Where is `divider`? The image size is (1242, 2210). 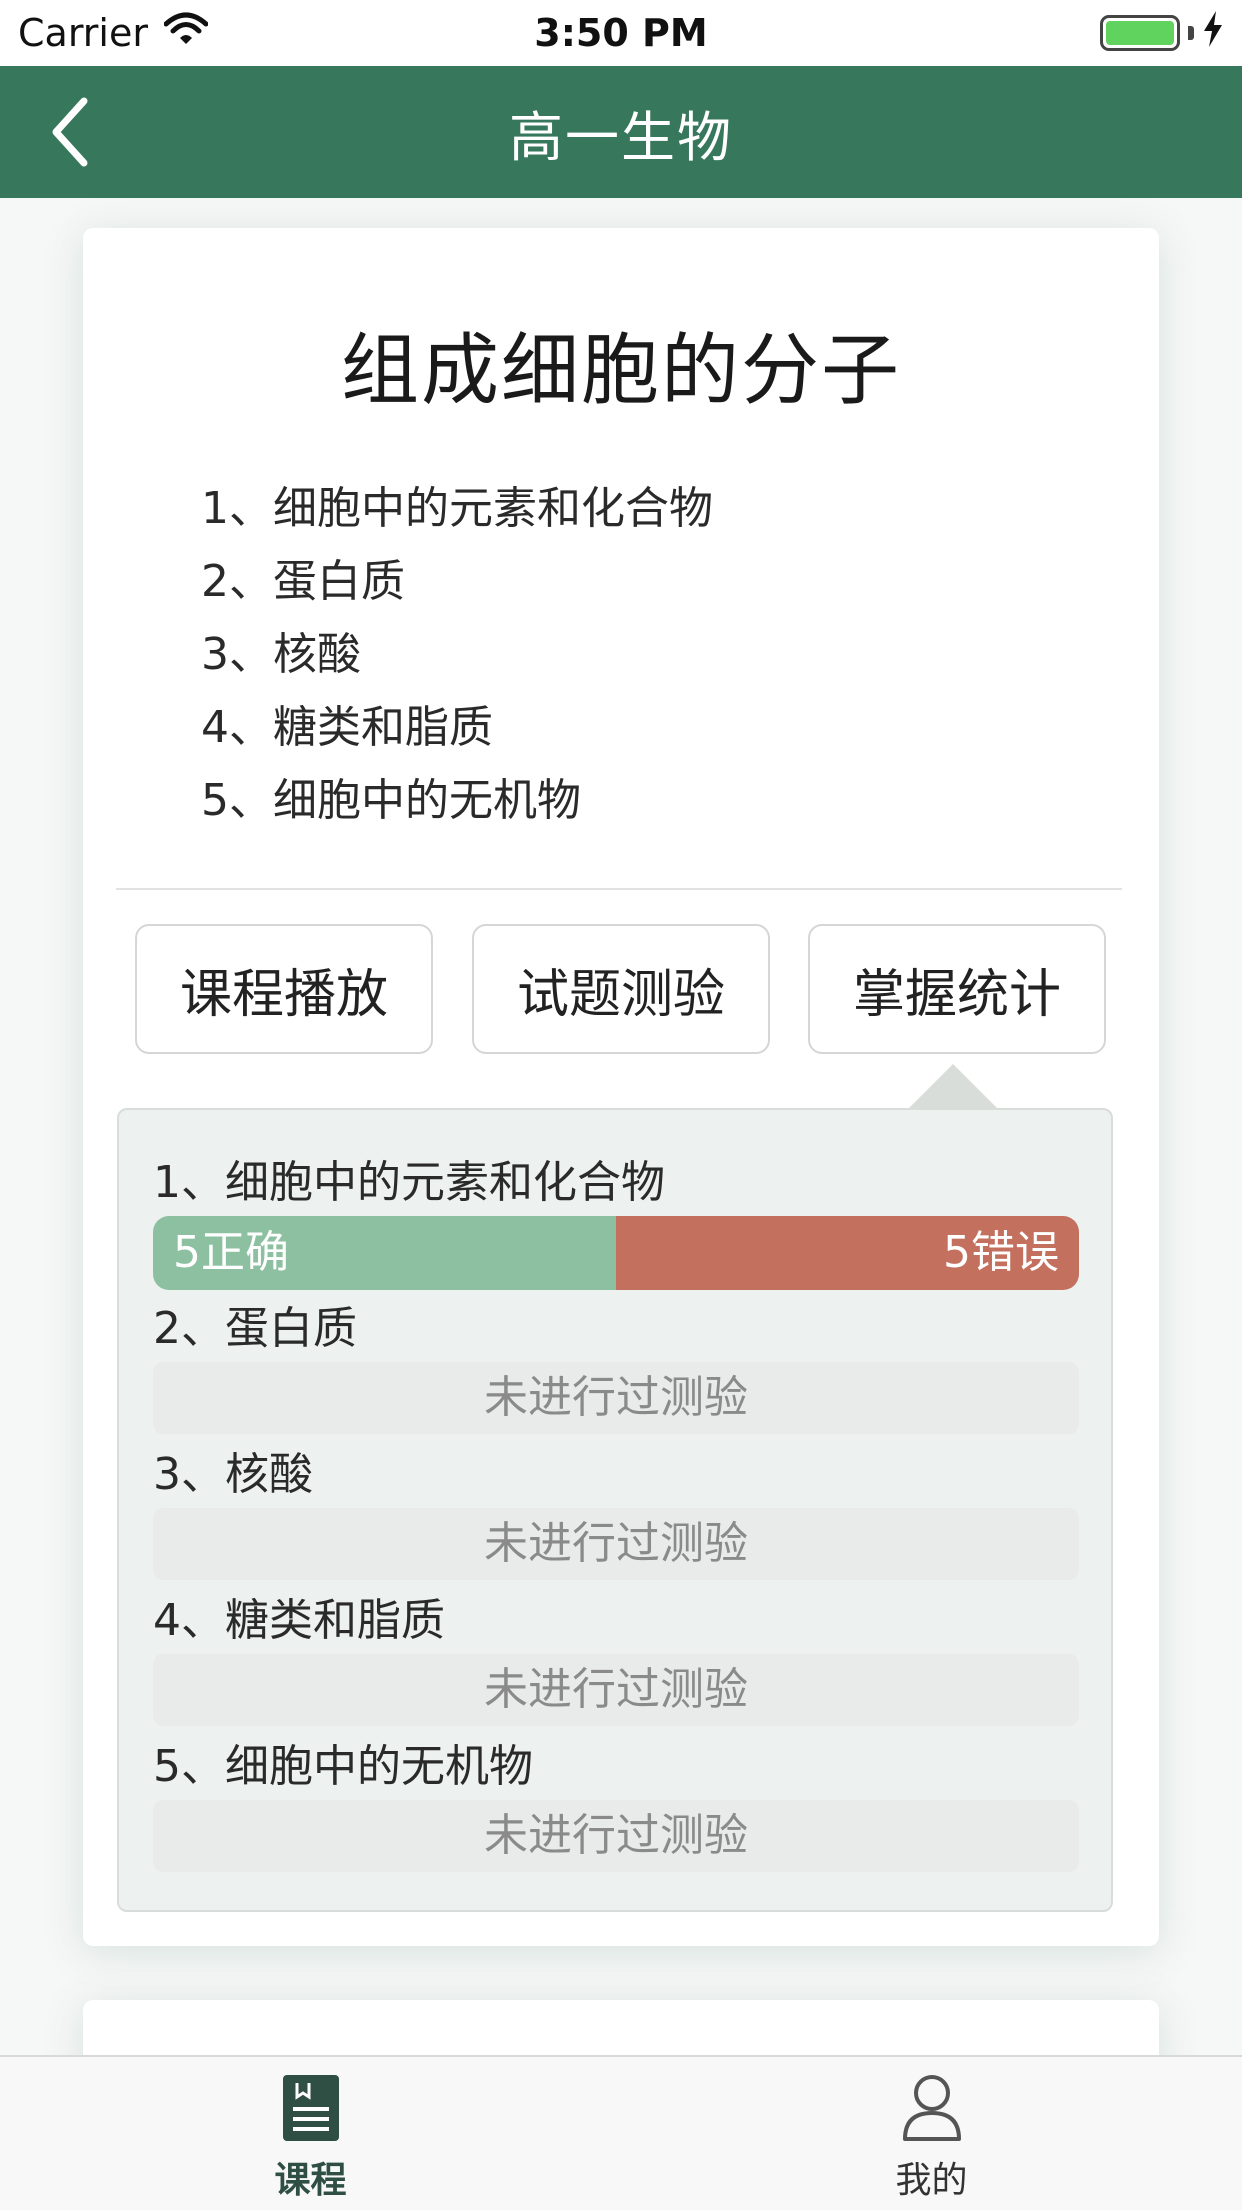 divider is located at coordinates (619, 889).